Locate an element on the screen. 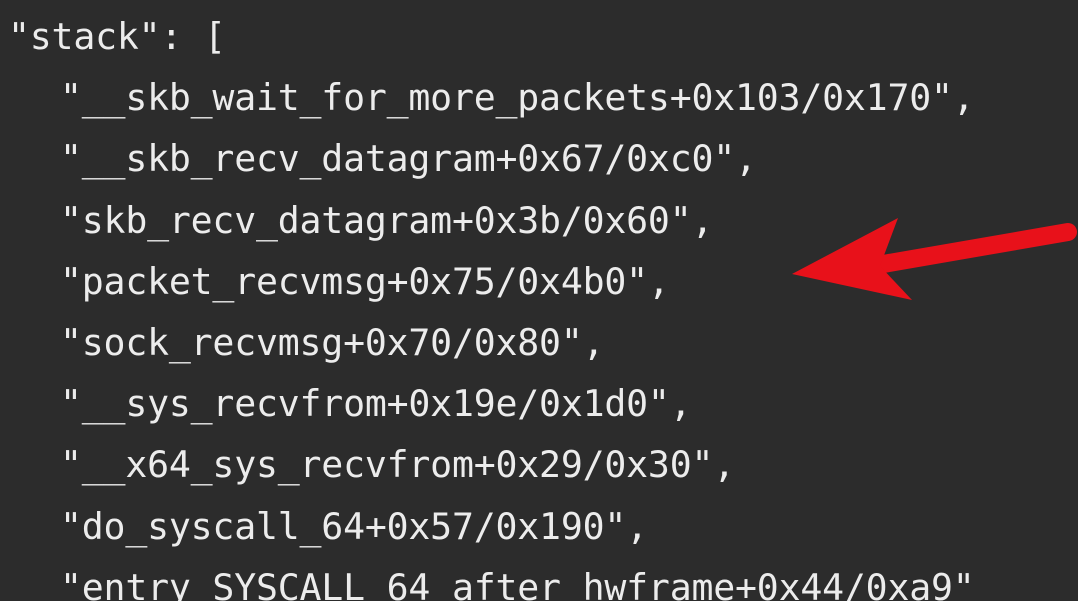 The image size is (1078, 601). stack-frame-text: "sock_recvmsg+0x70/0x80", is located at coordinates (332, 342).